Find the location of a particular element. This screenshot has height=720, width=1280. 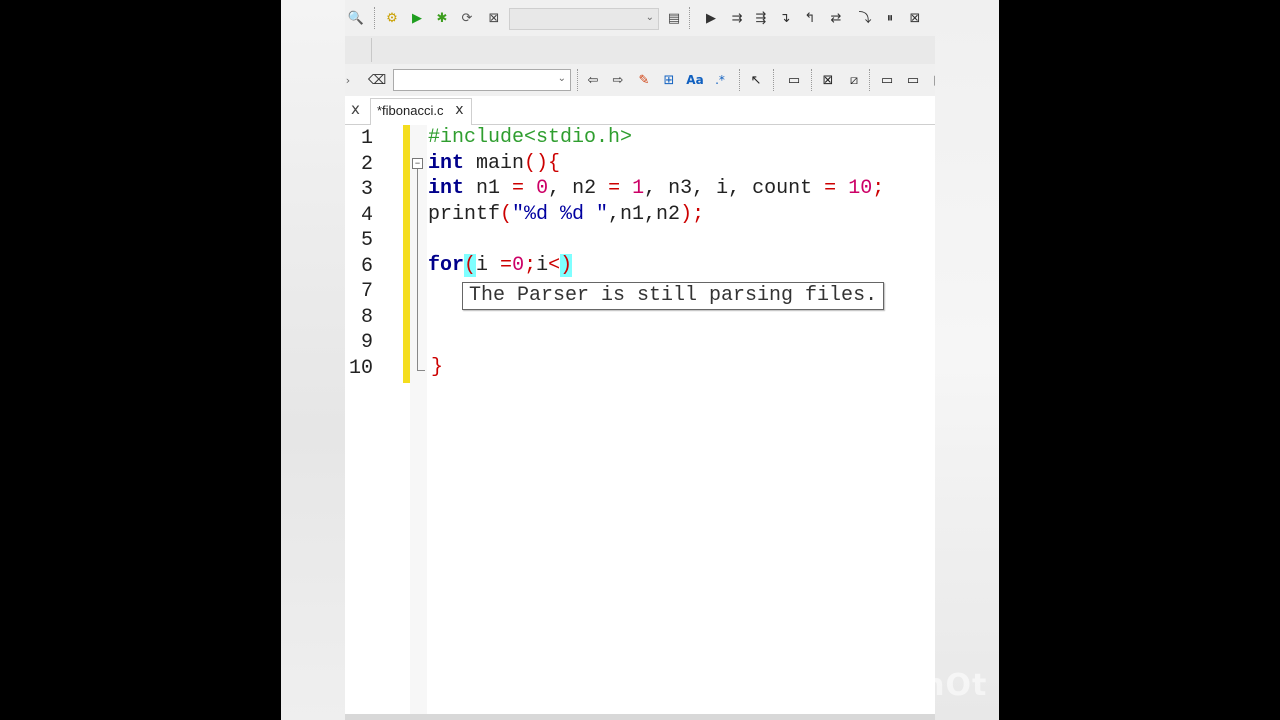

code-token: ; is located at coordinates (530, 265).